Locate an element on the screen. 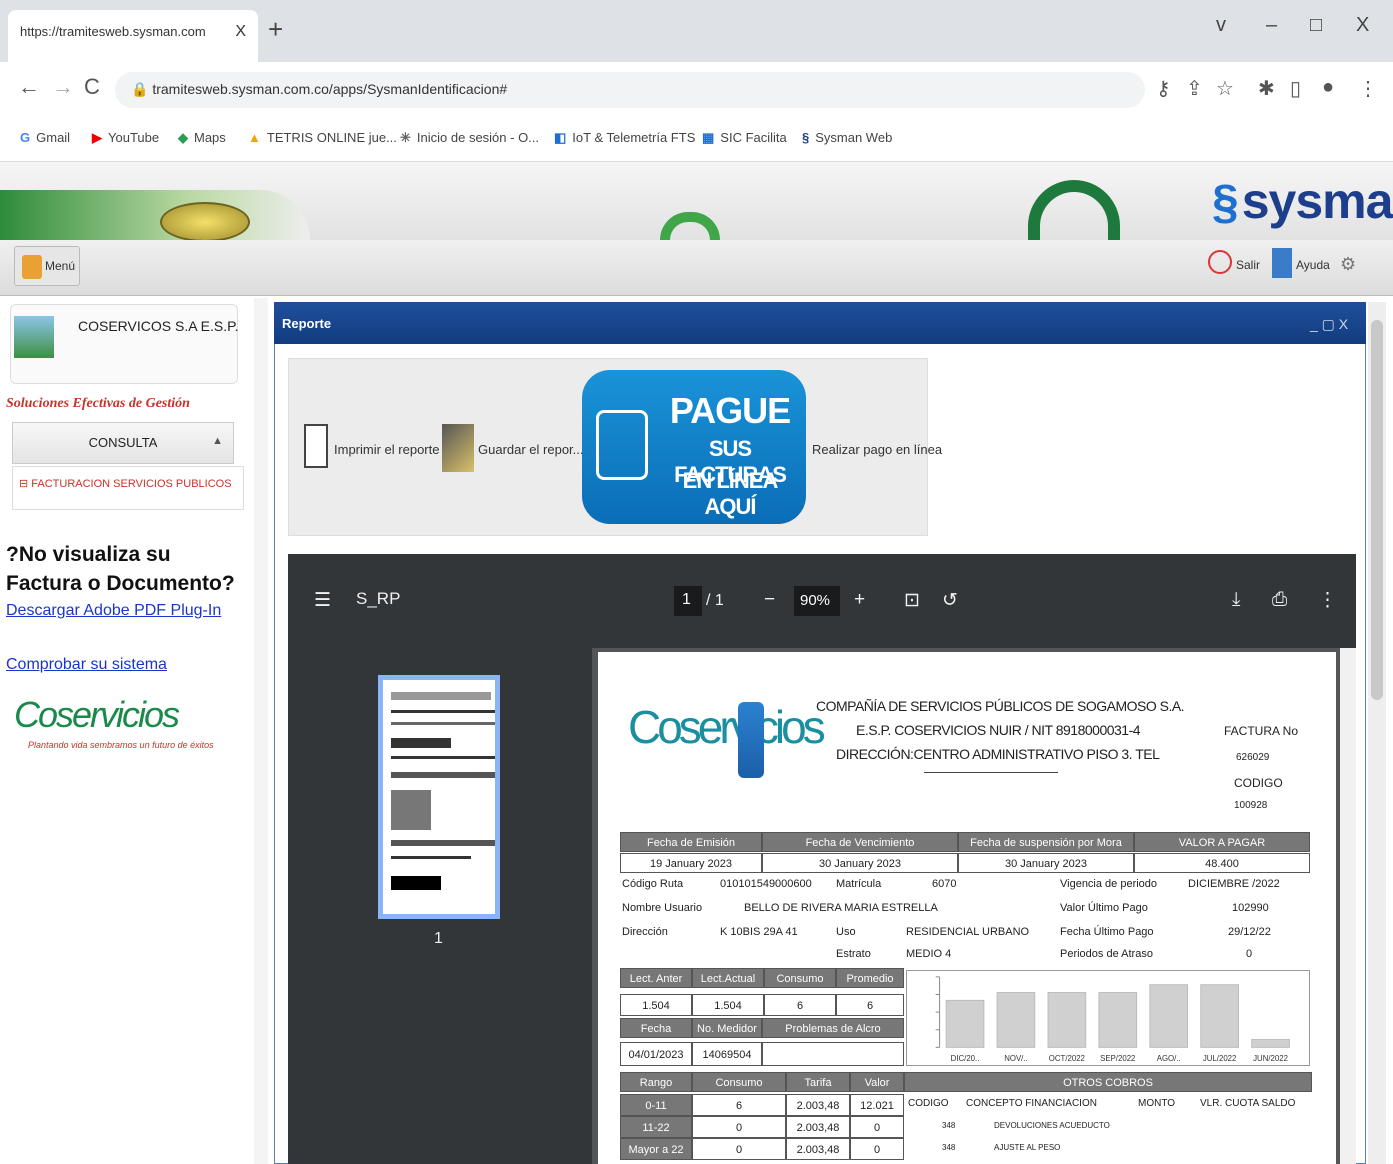 The height and width of the screenshot is (1164, 1393). otros-header-cell: CONCEPTO FINANCIACION is located at coordinates (1031, 1103).